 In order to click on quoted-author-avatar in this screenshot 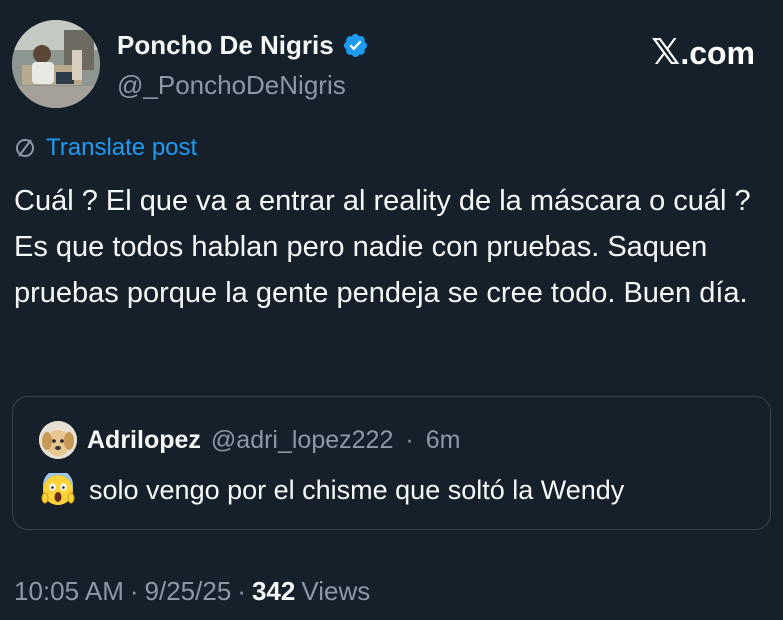, I will do `click(58, 440)`.